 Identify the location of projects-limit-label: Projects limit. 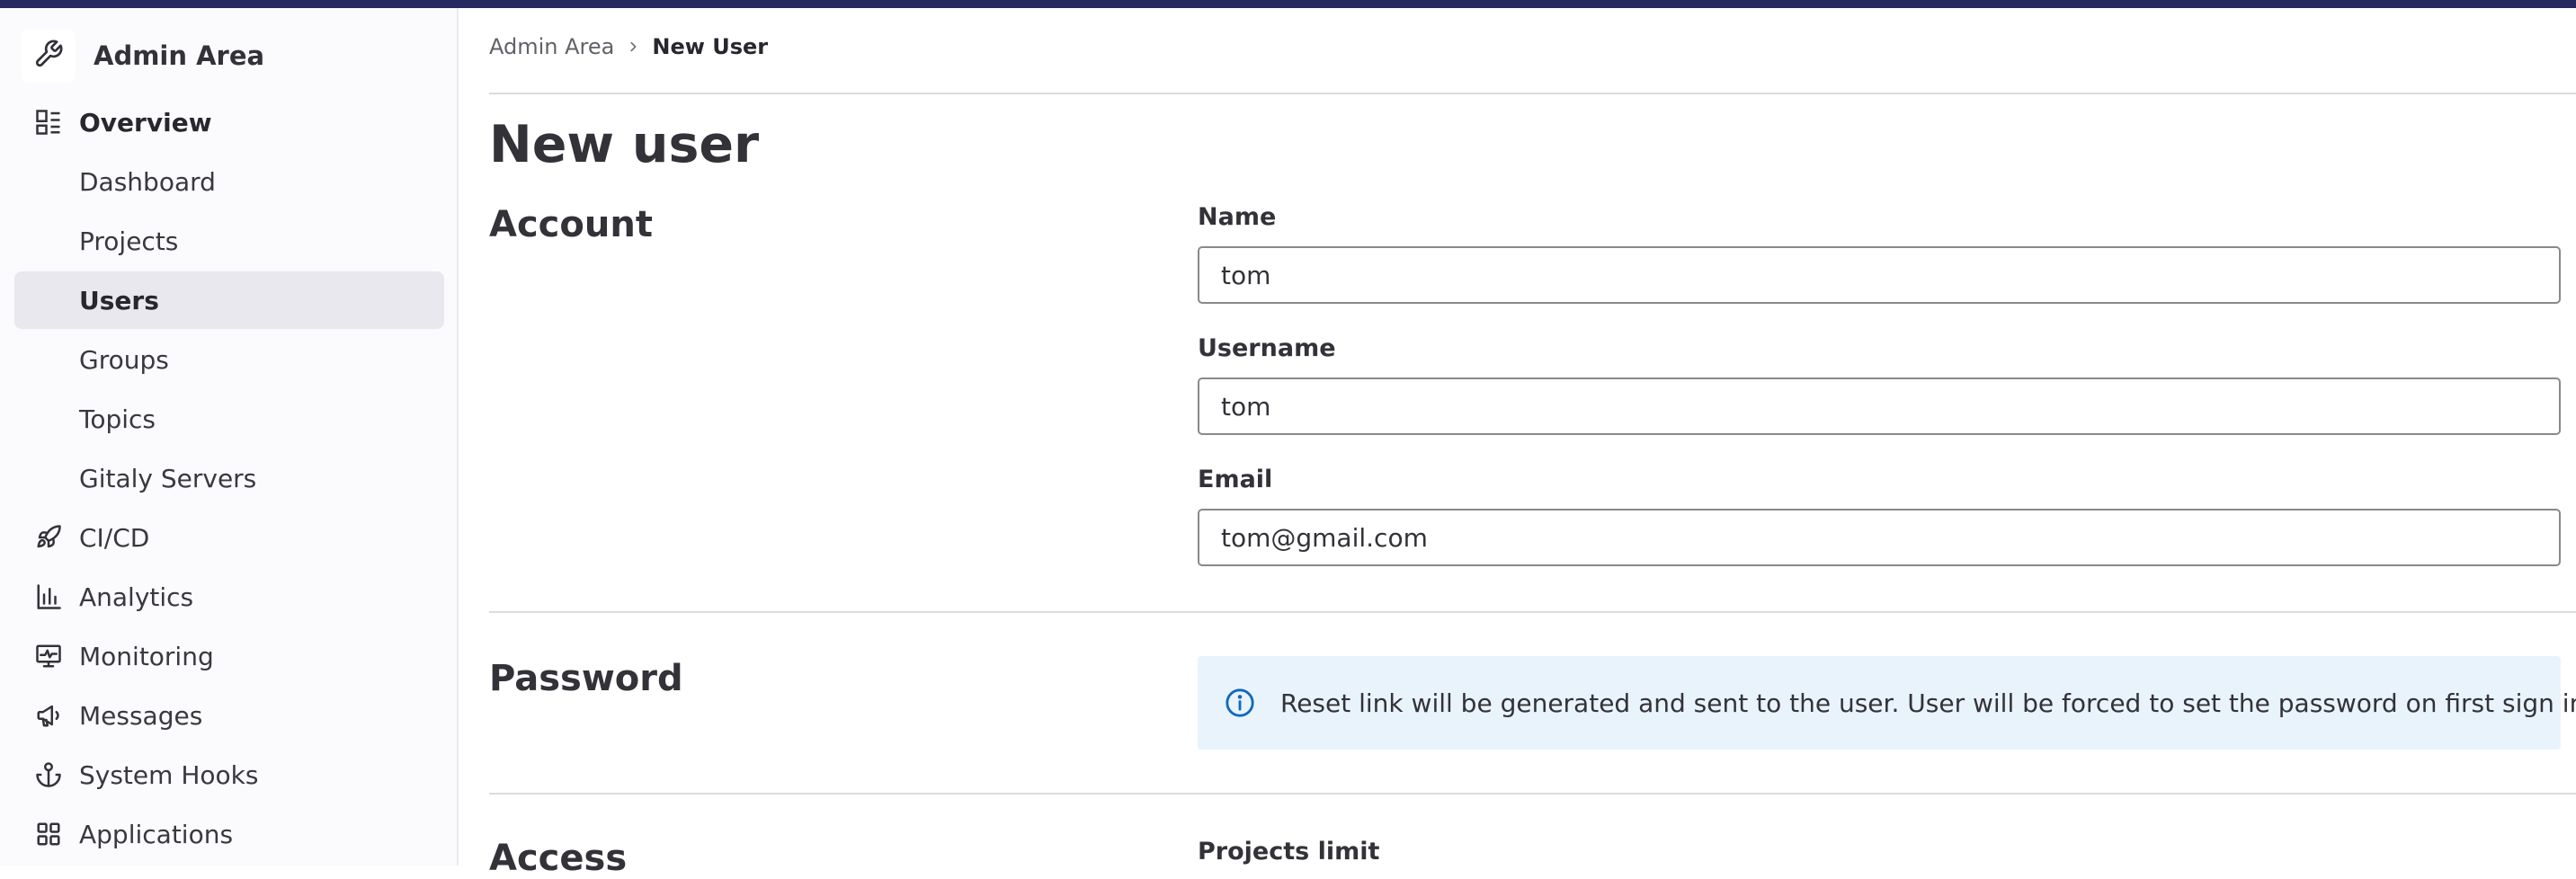
(1289, 852).